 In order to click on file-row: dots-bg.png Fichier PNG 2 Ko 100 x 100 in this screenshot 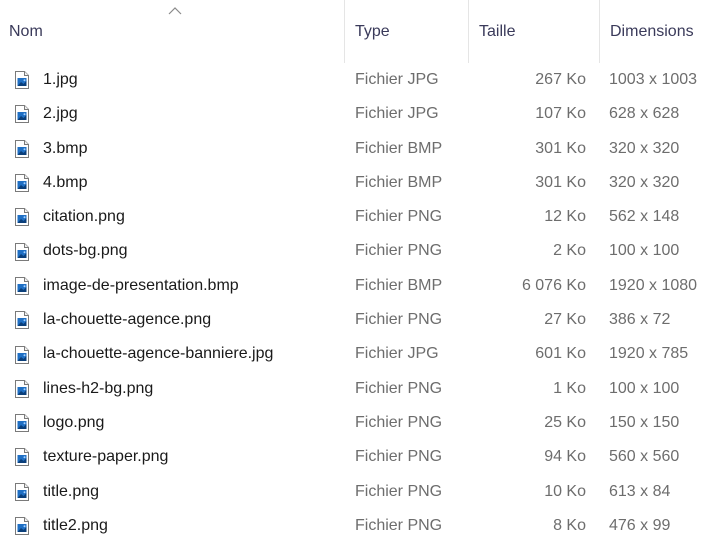, I will do `click(356, 251)`.